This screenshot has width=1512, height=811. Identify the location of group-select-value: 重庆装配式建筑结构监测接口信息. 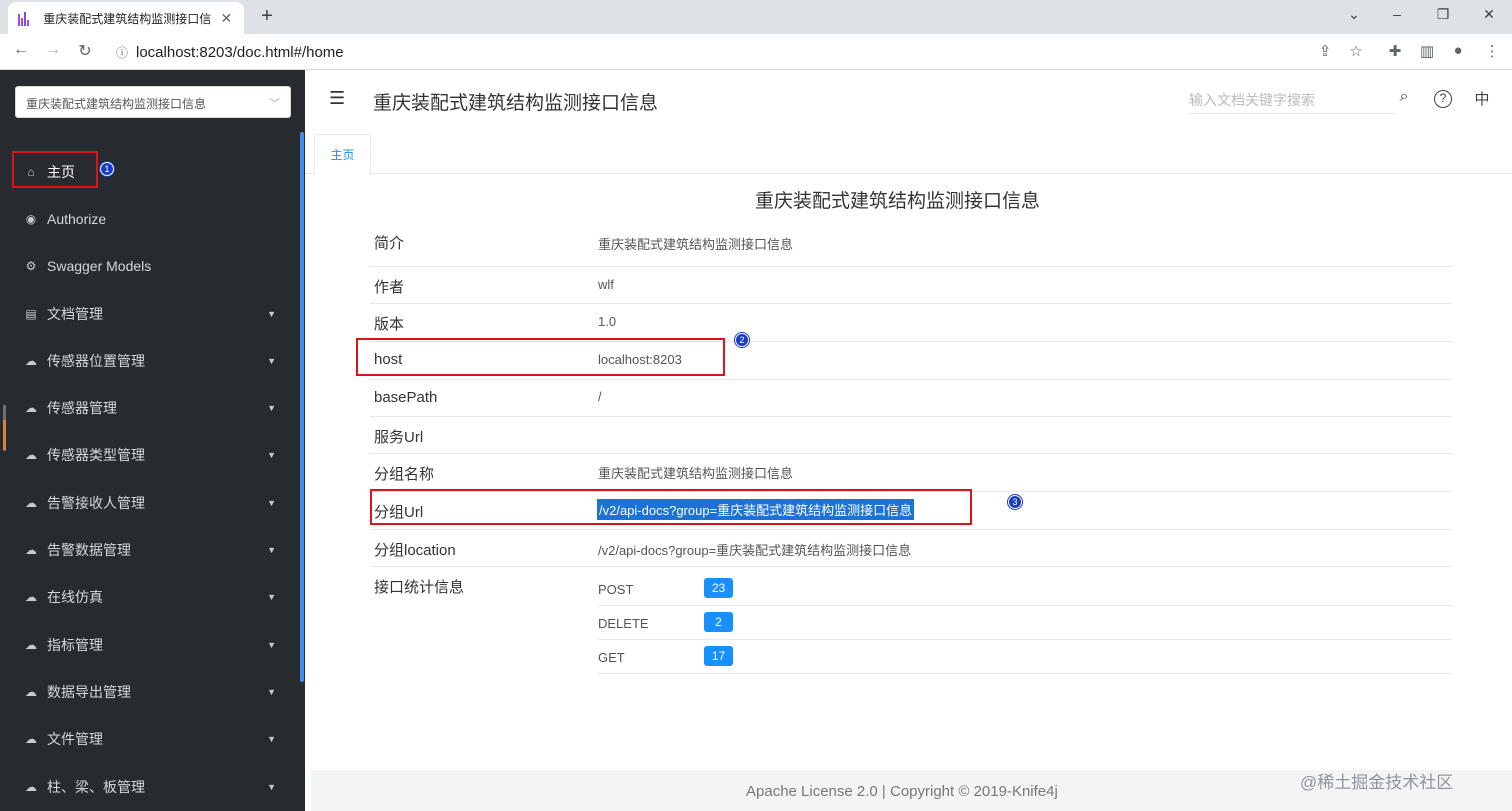
(116, 104).